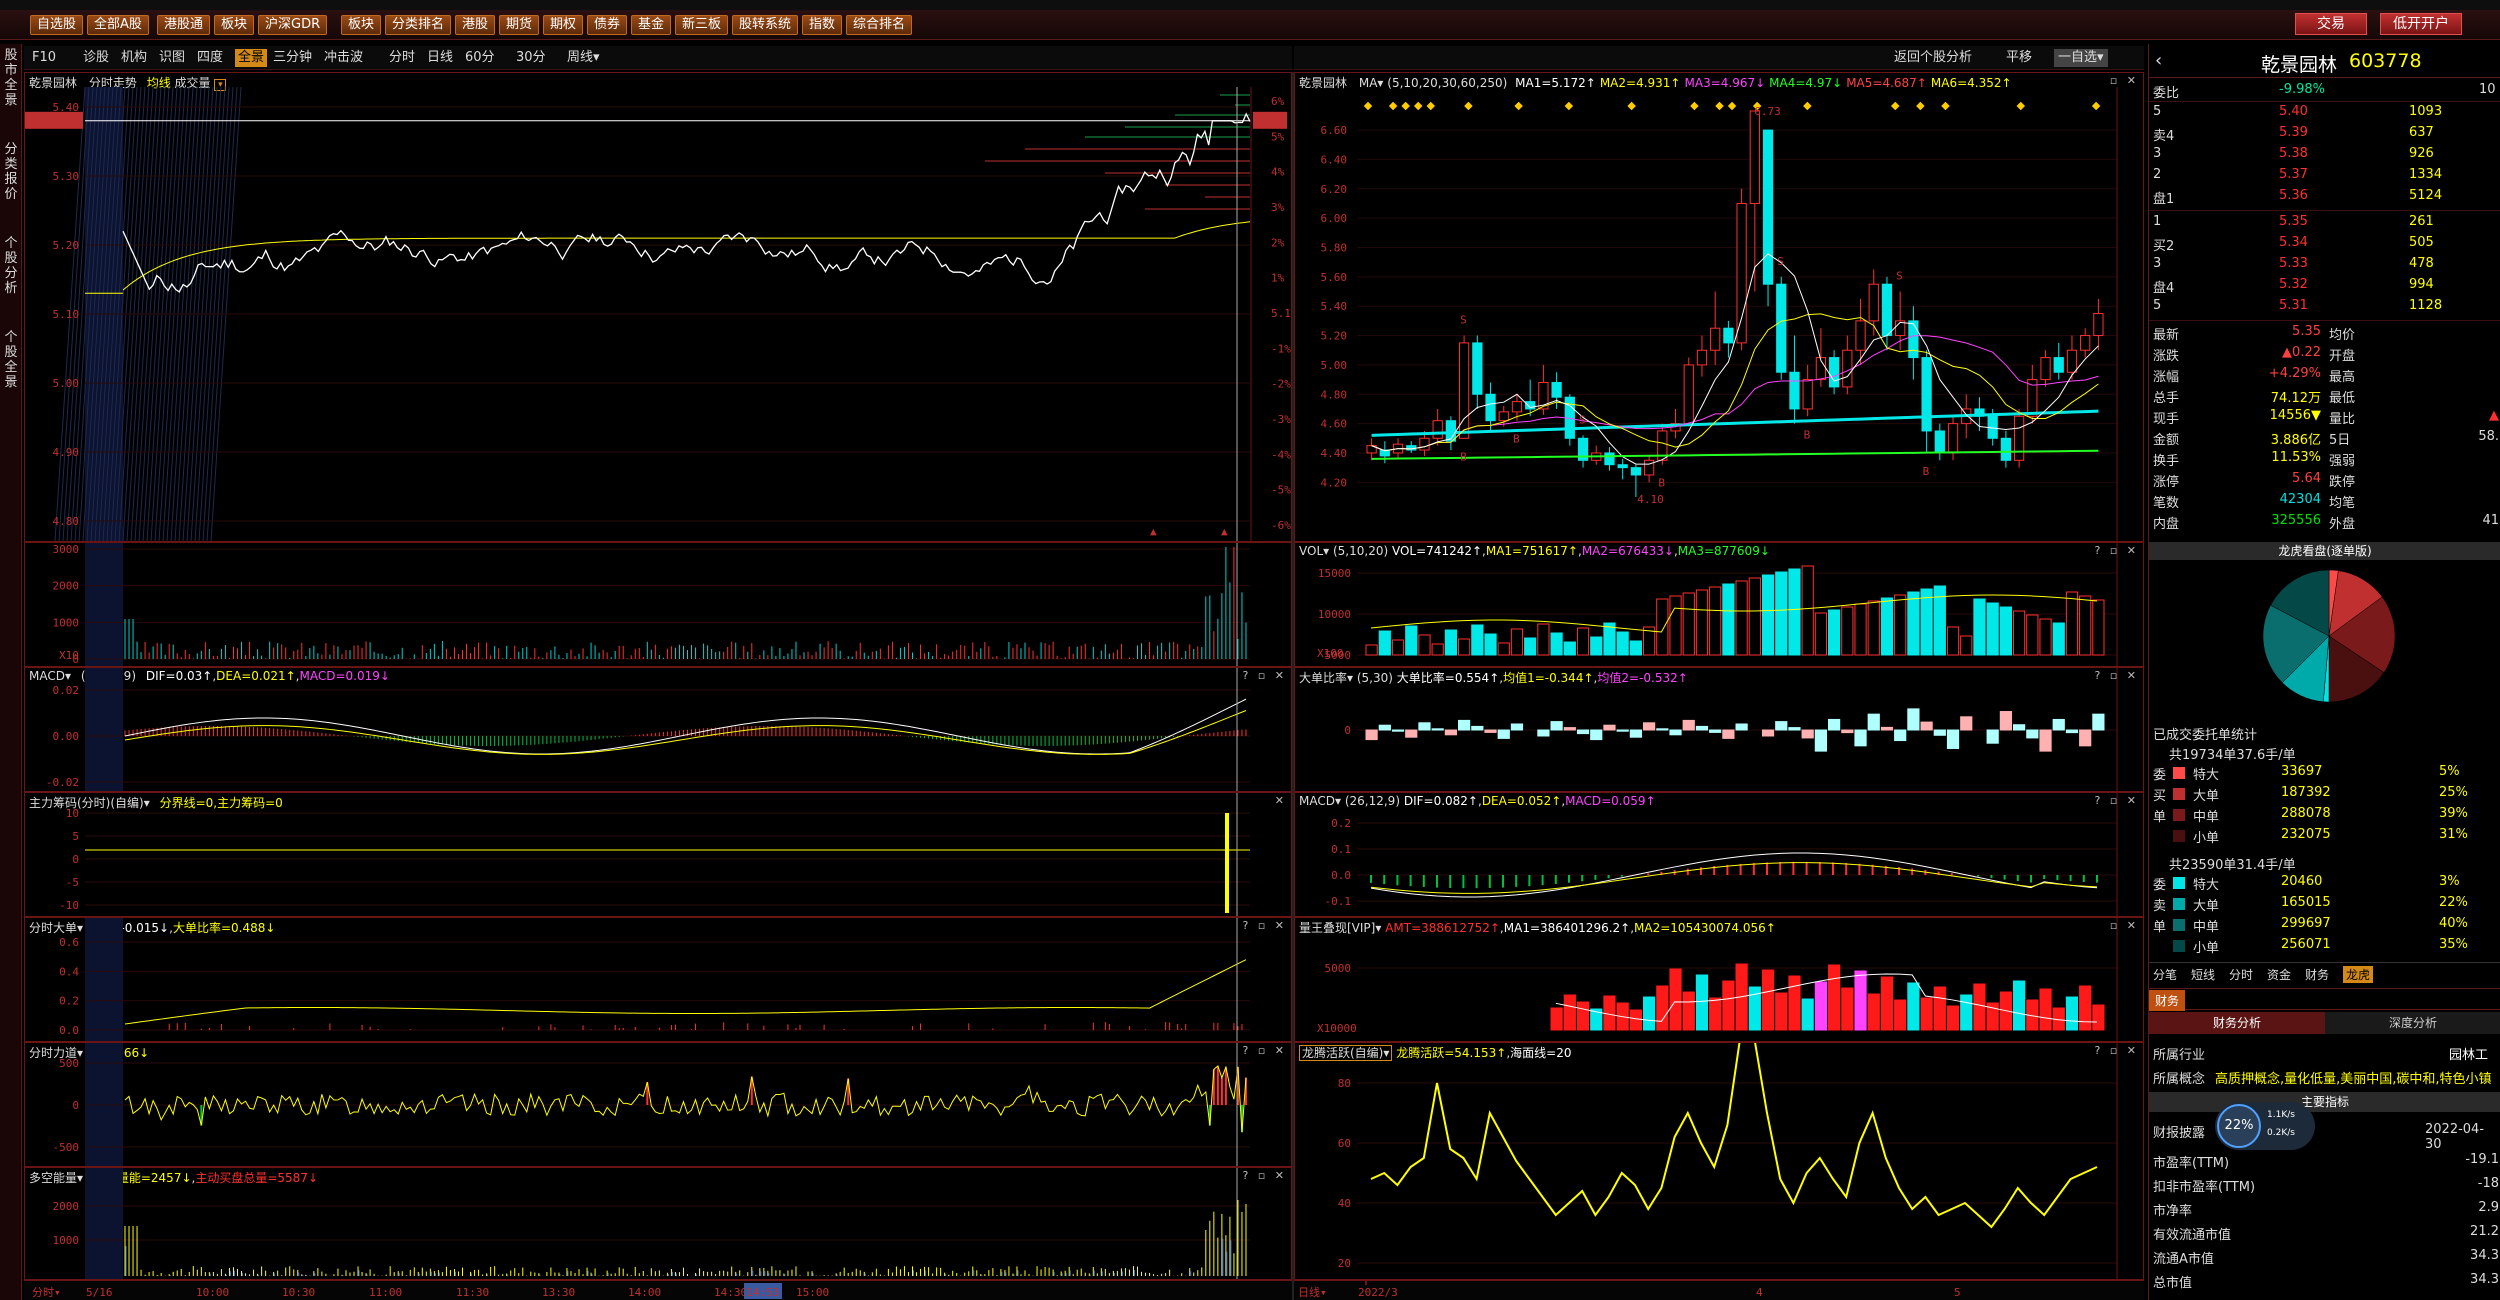 The height and width of the screenshot is (1300, 2500). What do you see at coordinates (2165, 974) in the screenshot?
I see `quote-tab-0: 分笔` at bounding box center [2165, 974].